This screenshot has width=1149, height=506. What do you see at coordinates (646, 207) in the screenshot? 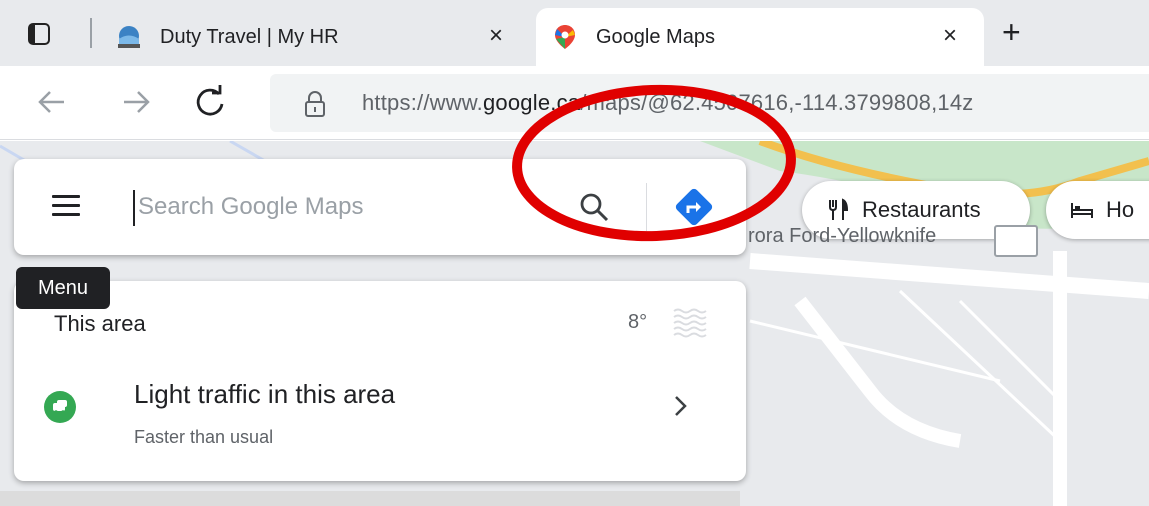
I see `search-divider` at bounding box center [646, 207].